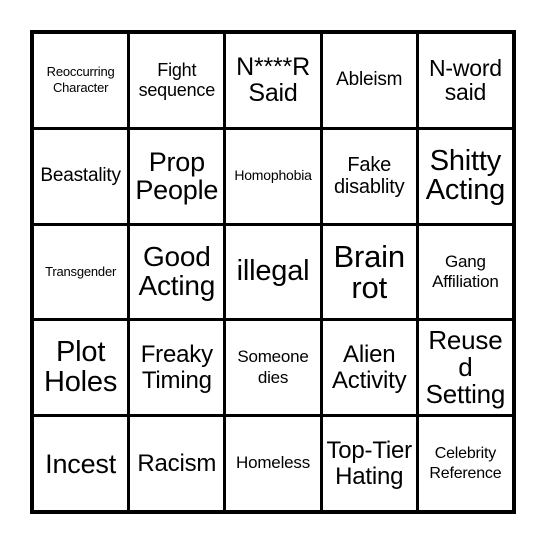 The image size is (544, 544). I want to click on bingo-cell-label: Freaky Timing, so click(176, 367).